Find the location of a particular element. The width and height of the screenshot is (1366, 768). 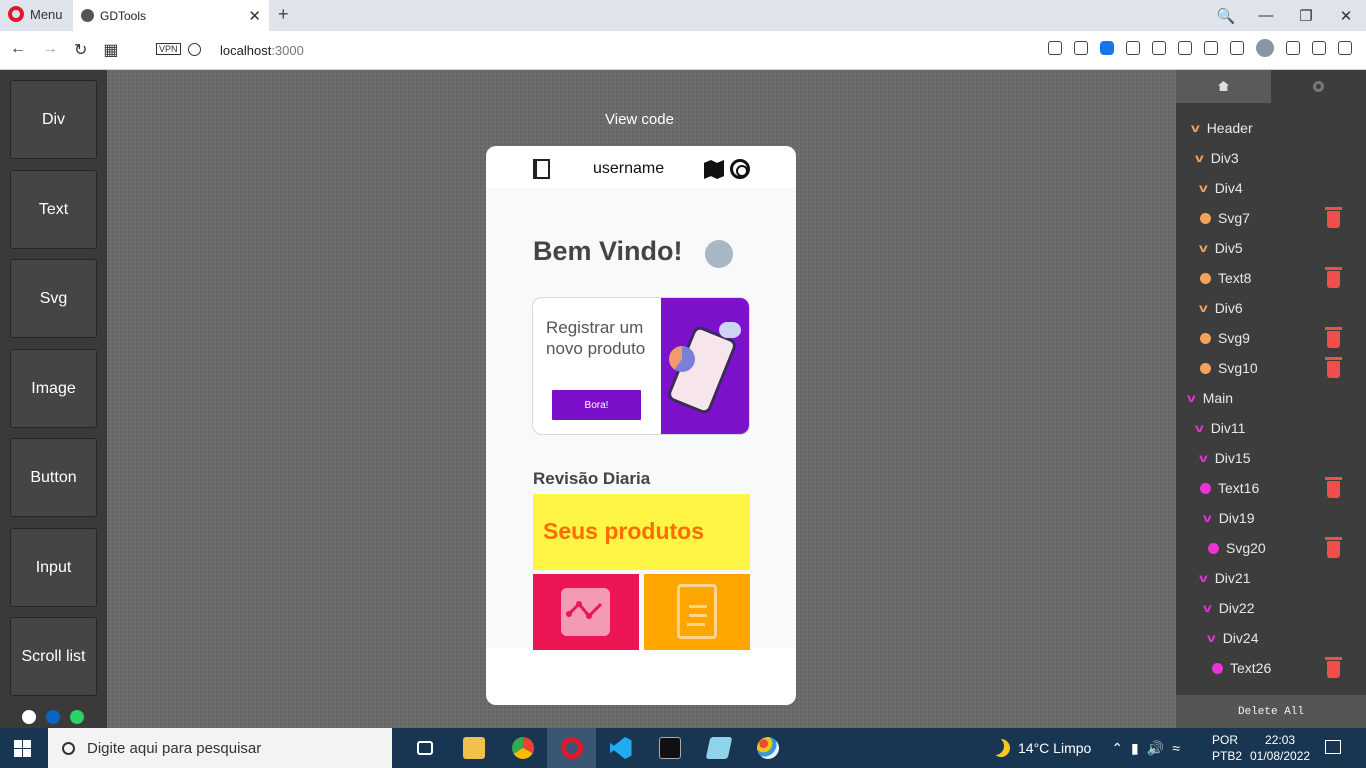

tree-node: v Div5 is located at coordinates (1221, 248).